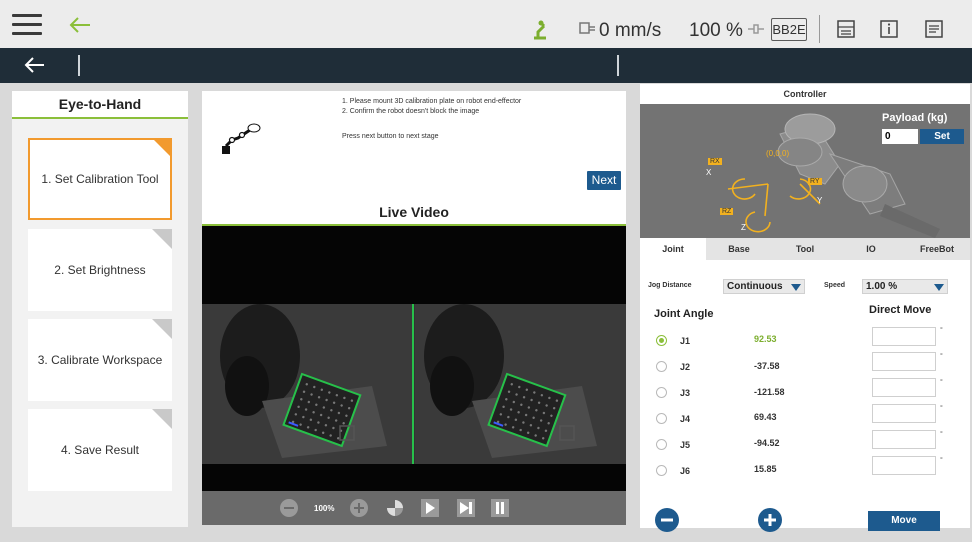 The image size is (972, 542). I want to click on step-set-brightness: 2. Set Brightness, so click(100, 270).